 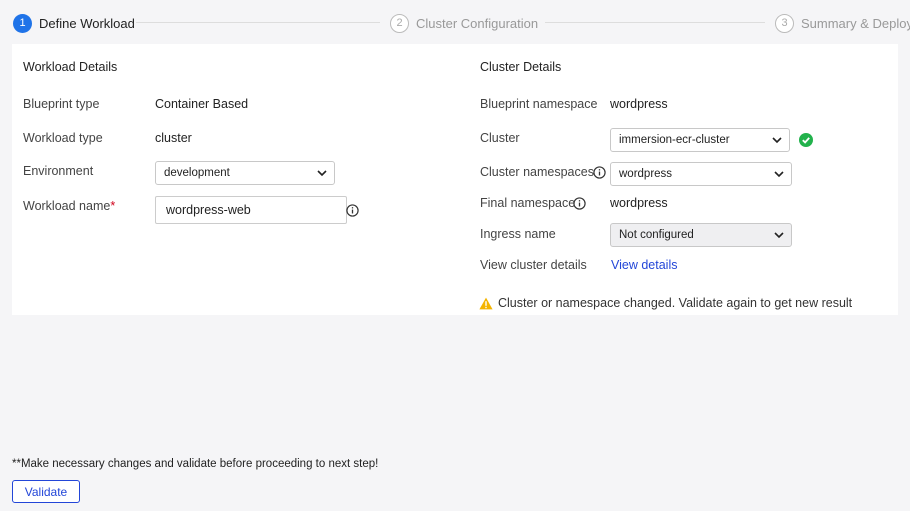 What do you see at coordinates (701, 174) in the screenshot?
I see `cluster-namespaces-select: wordpress` at bounding box center [701, 174].